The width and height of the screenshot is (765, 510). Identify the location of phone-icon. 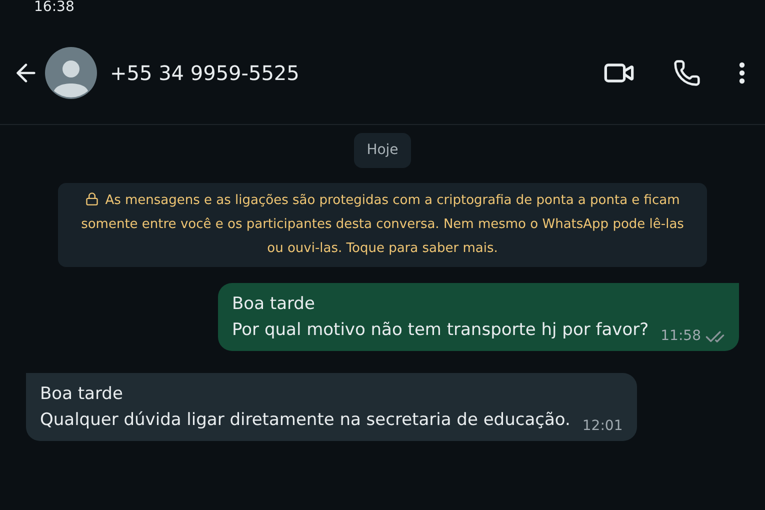
(687, 73).